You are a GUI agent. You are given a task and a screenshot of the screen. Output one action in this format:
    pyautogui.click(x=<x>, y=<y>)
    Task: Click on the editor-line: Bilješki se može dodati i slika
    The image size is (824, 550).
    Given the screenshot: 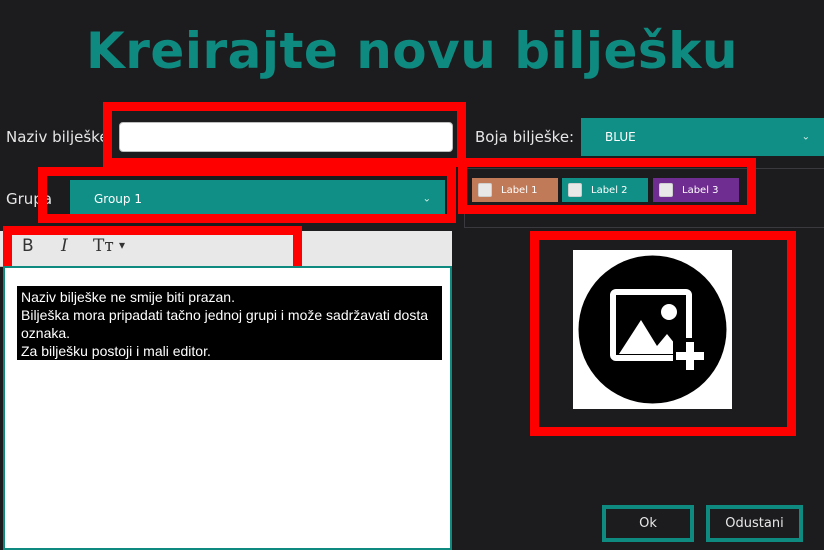 What is the action you would take?
    pyautogui.click(x=112, y=369)
    